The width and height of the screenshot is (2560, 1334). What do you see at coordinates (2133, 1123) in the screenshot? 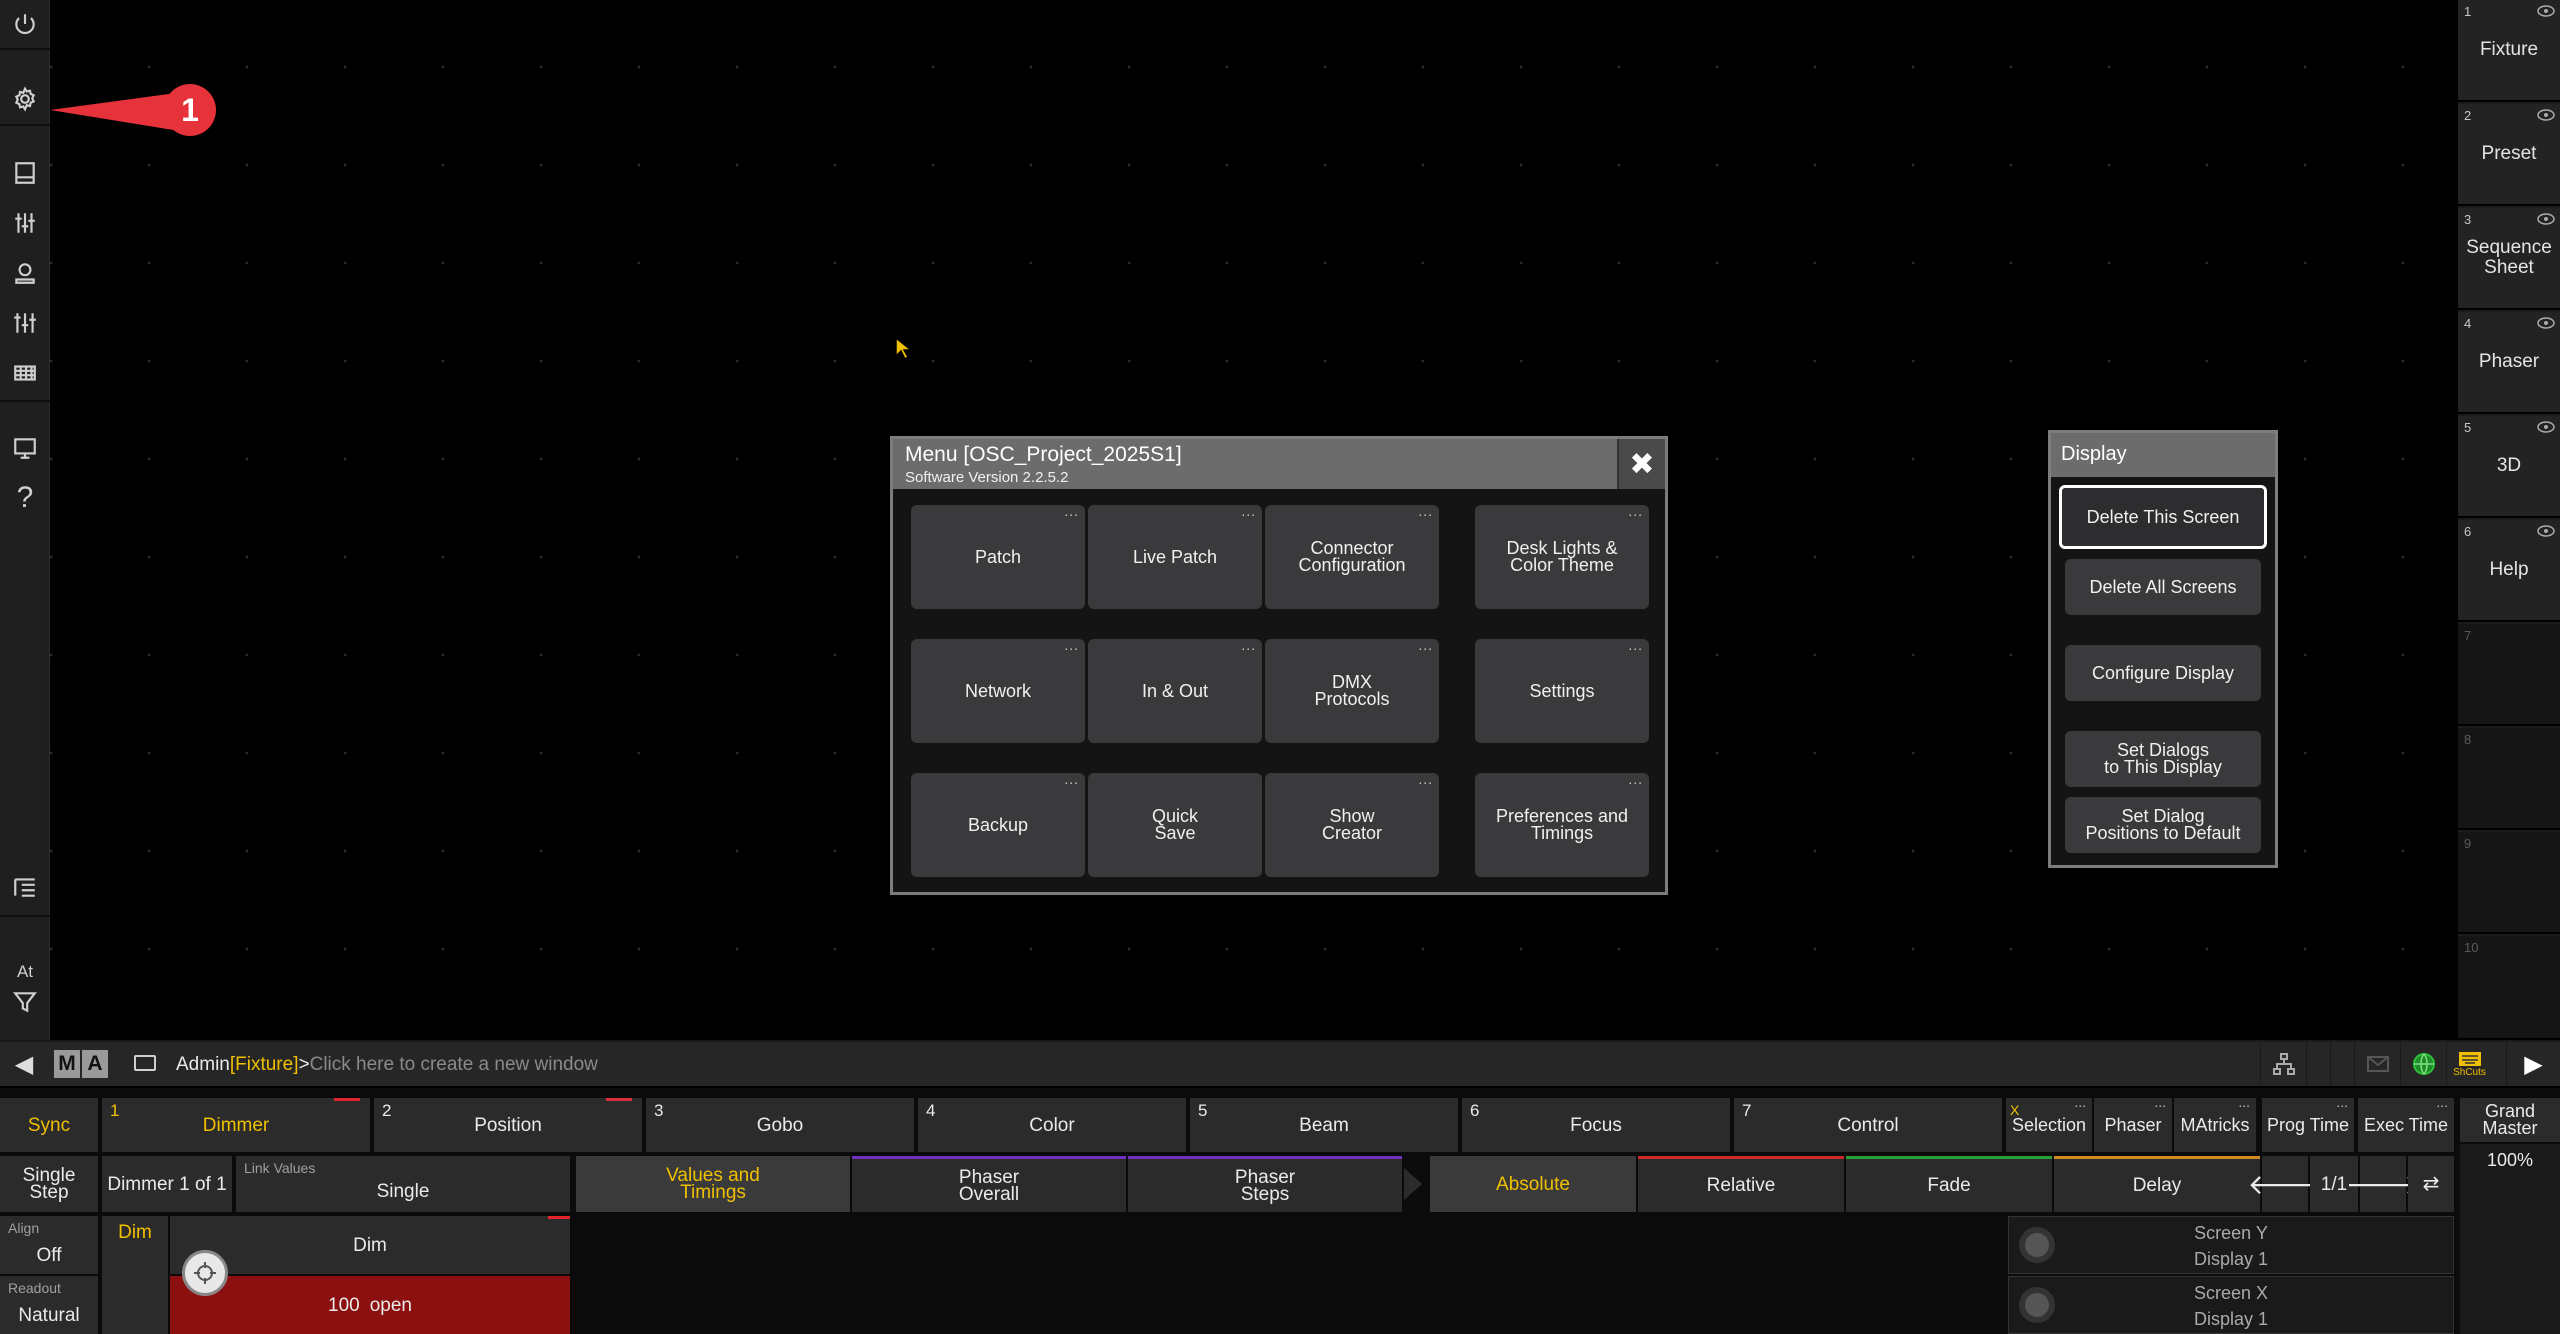
I see `phaser-button: ... Phaser` at bounding box center [2133, 1123].